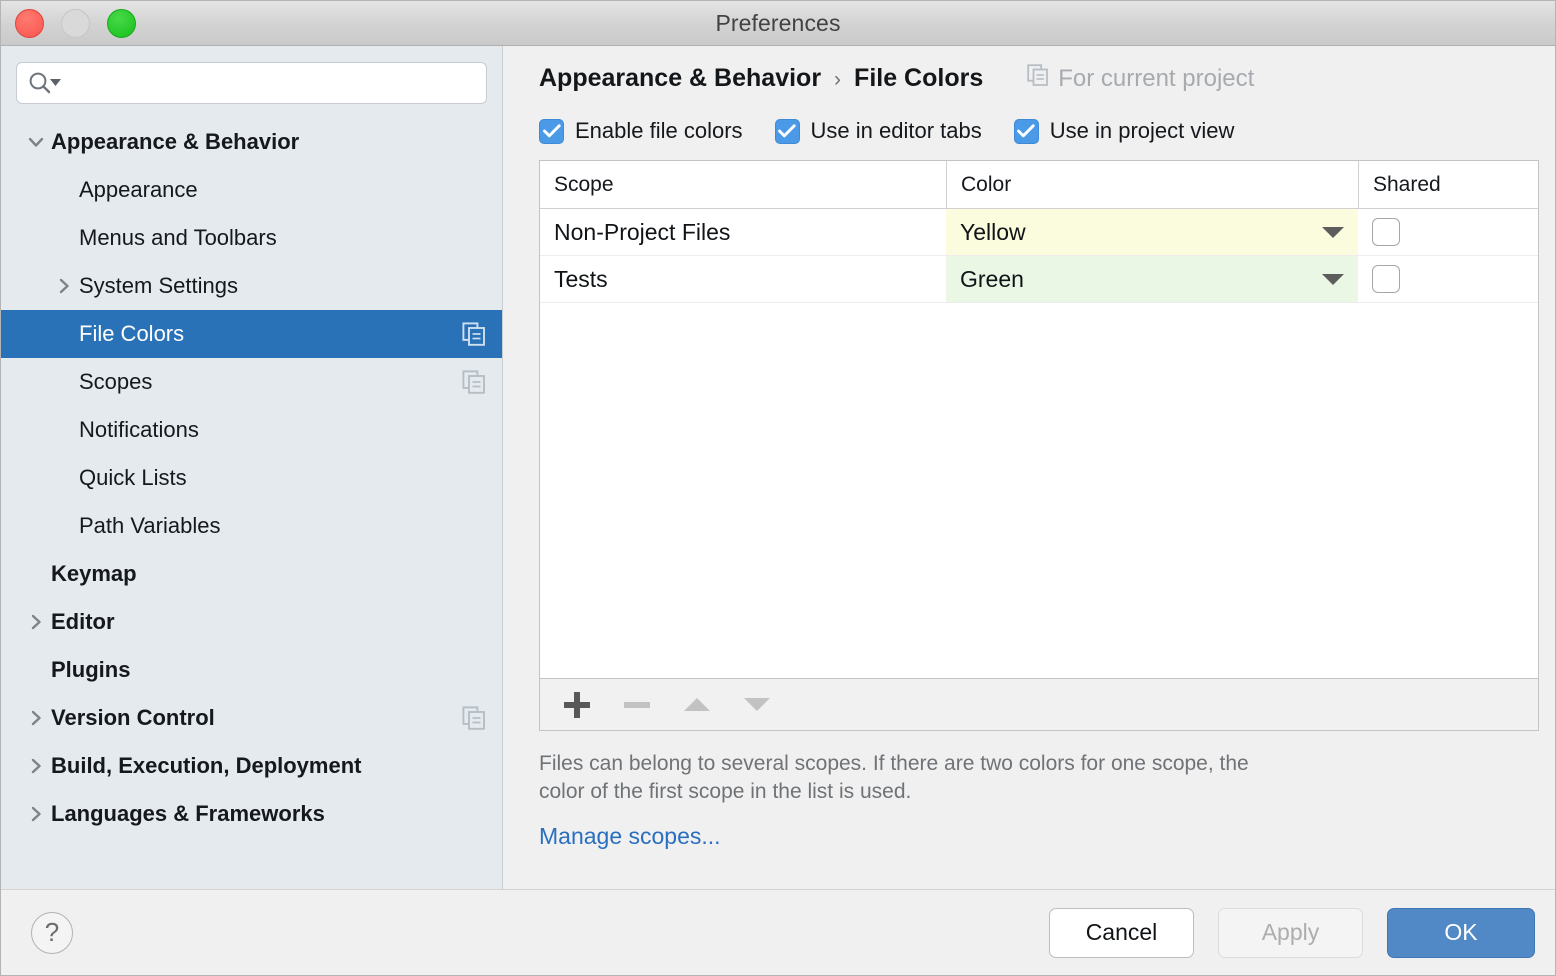  Describe the element at coordinates (139, 429) in the screenshot. I see `sidebar-item-label: Notifications` at that location.